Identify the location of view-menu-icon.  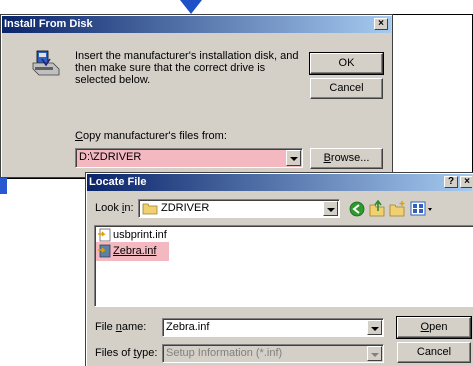
(422, 209).